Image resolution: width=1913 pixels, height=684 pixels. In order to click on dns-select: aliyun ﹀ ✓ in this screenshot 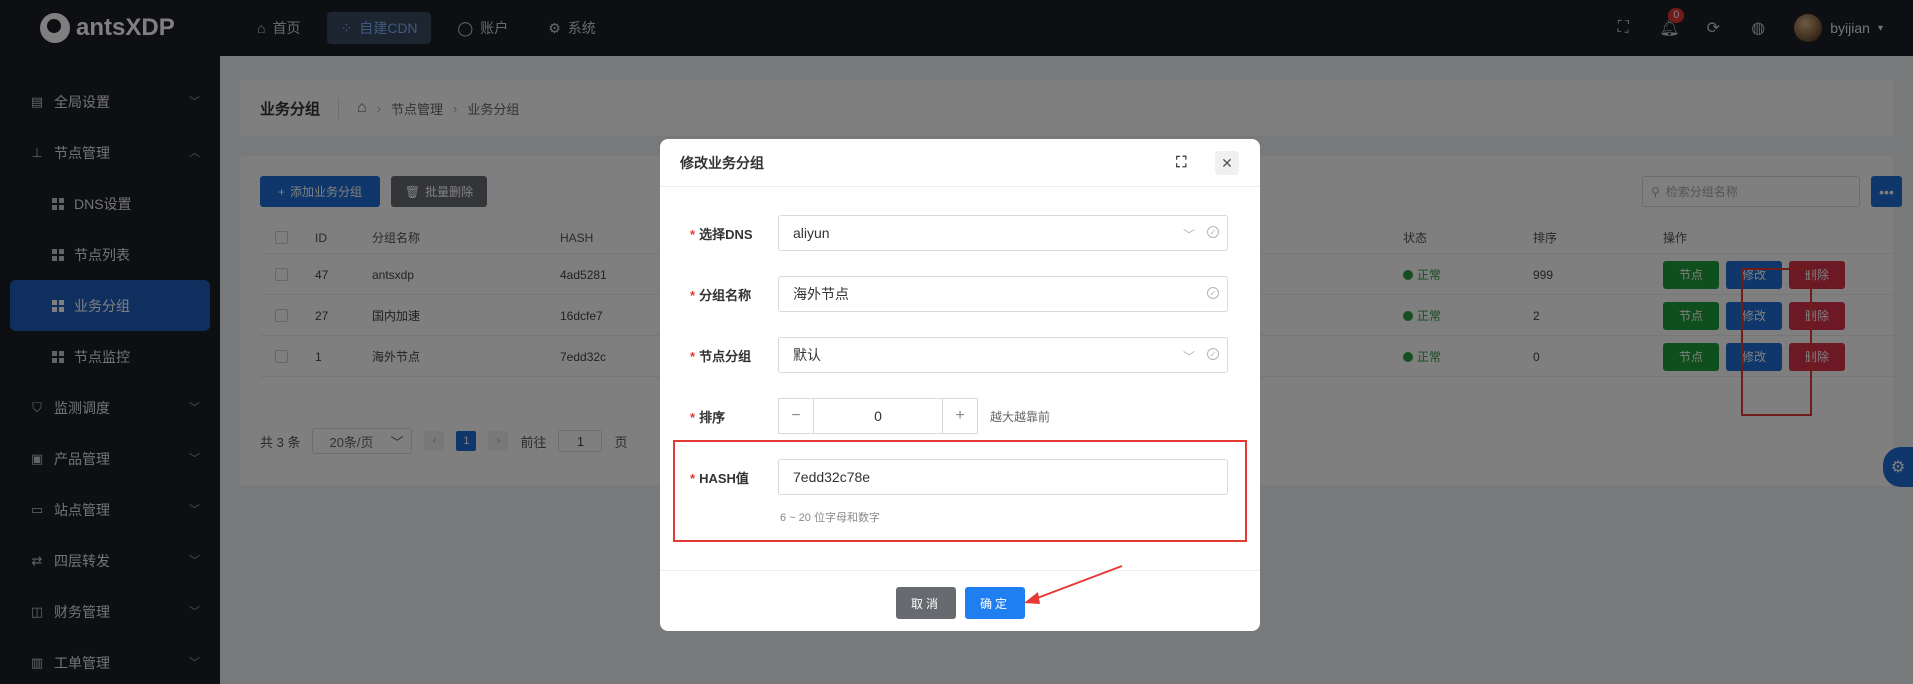, I will do `click(1003, 233)`.